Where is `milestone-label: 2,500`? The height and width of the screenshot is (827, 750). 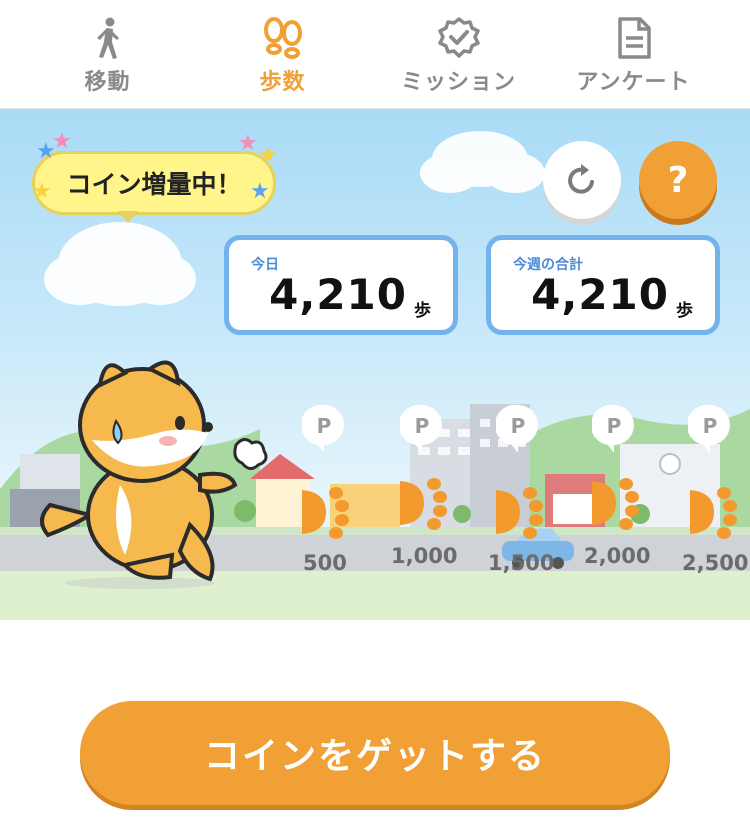
milestone-label: 2,500 is located at coordinates (715, 563).